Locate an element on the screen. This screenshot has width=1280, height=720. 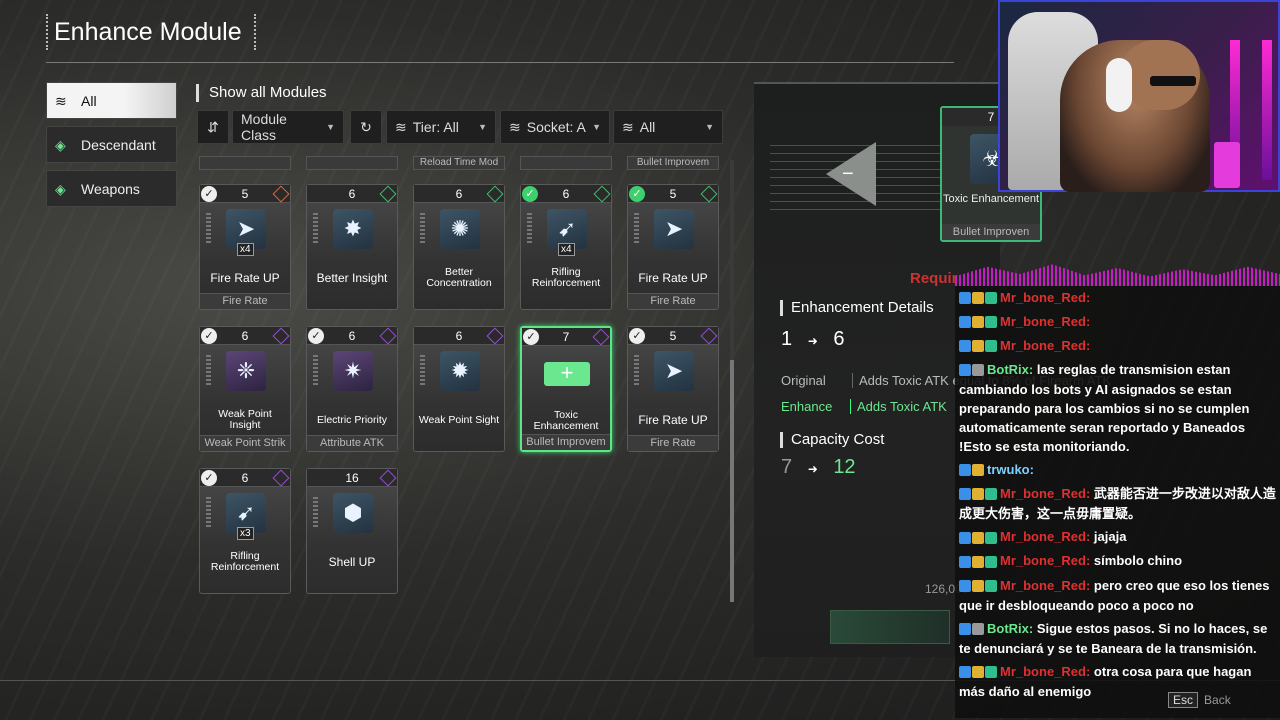
all-dropdown: ≋ All ▼ is located at coordinates (668, 127).